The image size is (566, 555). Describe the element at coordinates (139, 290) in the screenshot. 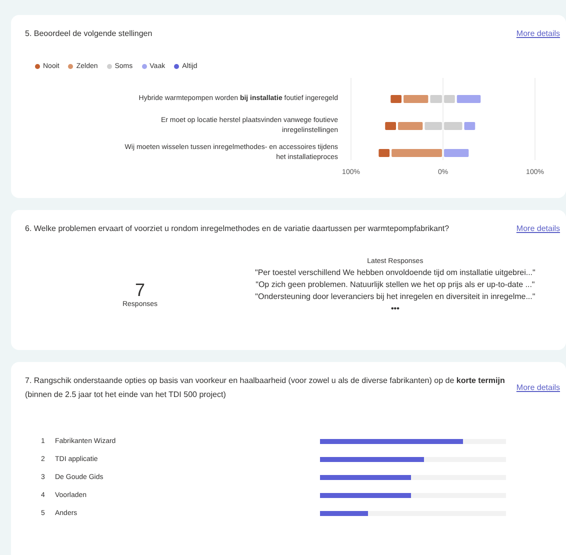

I see `response-count: 7` at that location.